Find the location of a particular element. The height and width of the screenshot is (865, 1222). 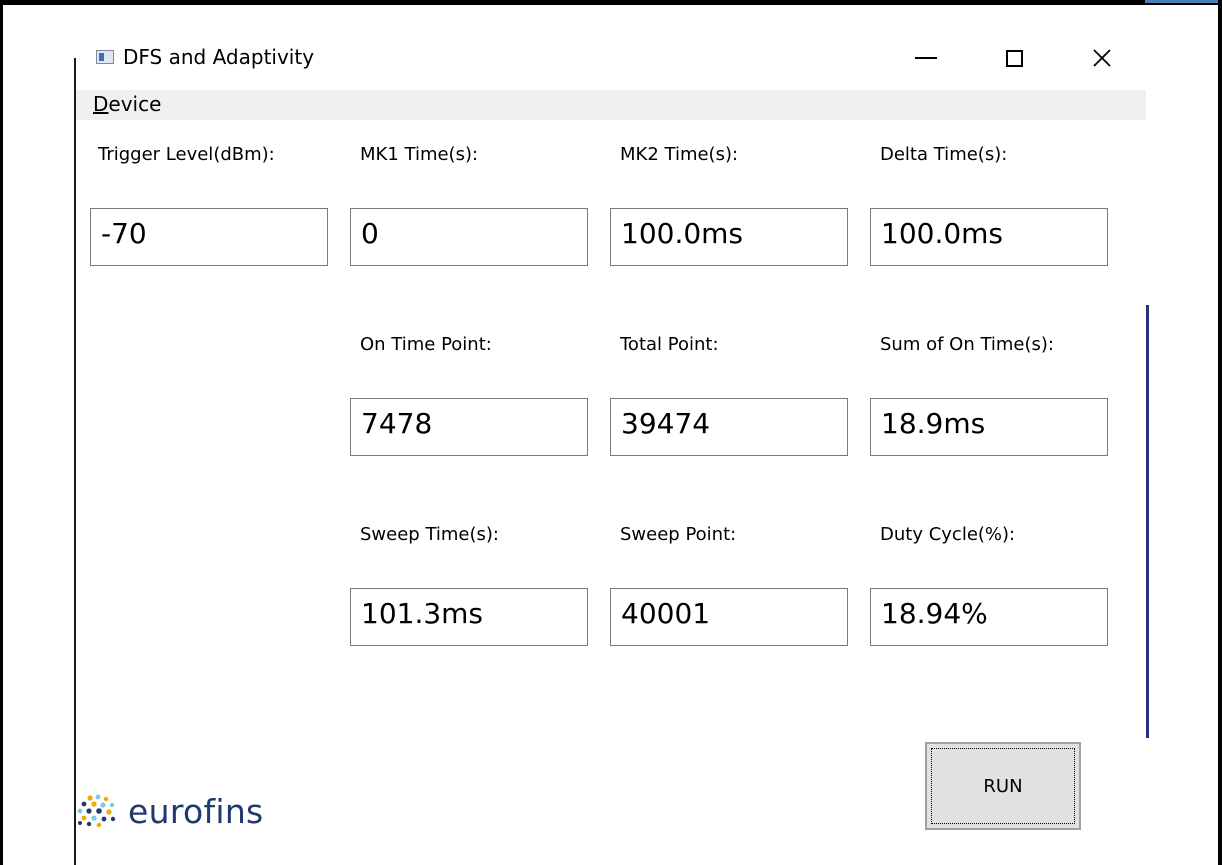

total-point-value: 39474 is located at coordinates (666, 423).